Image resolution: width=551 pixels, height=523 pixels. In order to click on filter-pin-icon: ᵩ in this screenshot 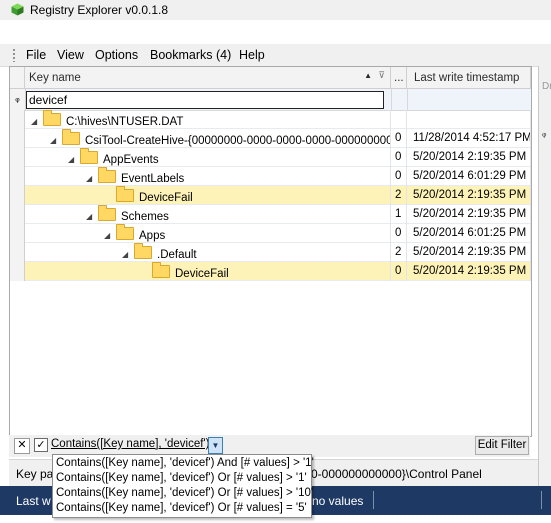, I will do `click(18, 99)`.